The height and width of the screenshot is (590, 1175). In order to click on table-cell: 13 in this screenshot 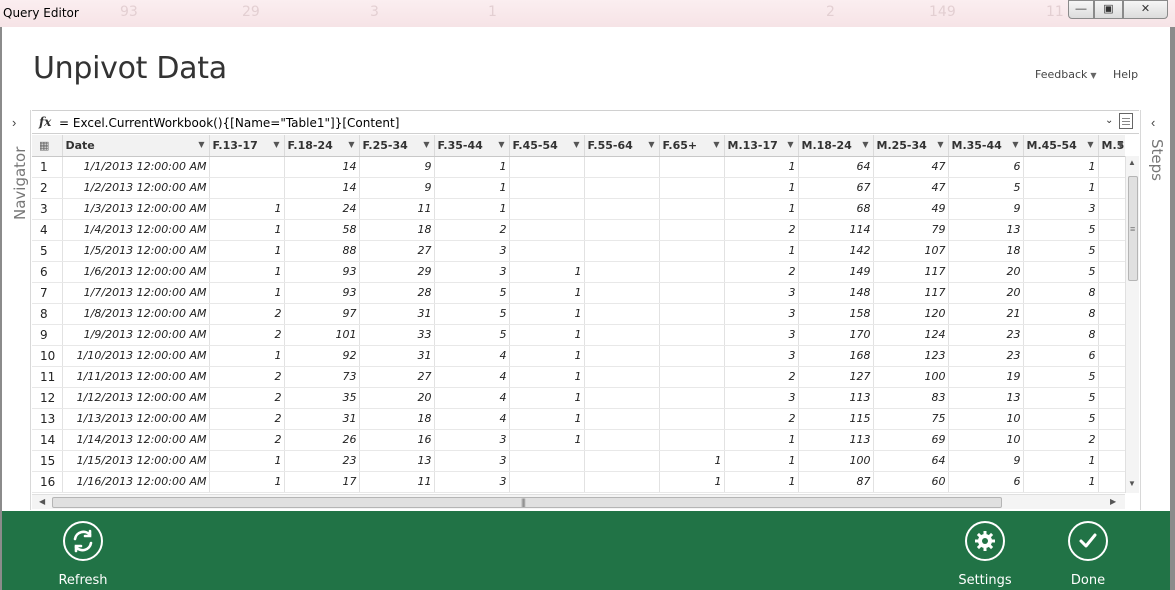, I will do `click(986, 398)`.